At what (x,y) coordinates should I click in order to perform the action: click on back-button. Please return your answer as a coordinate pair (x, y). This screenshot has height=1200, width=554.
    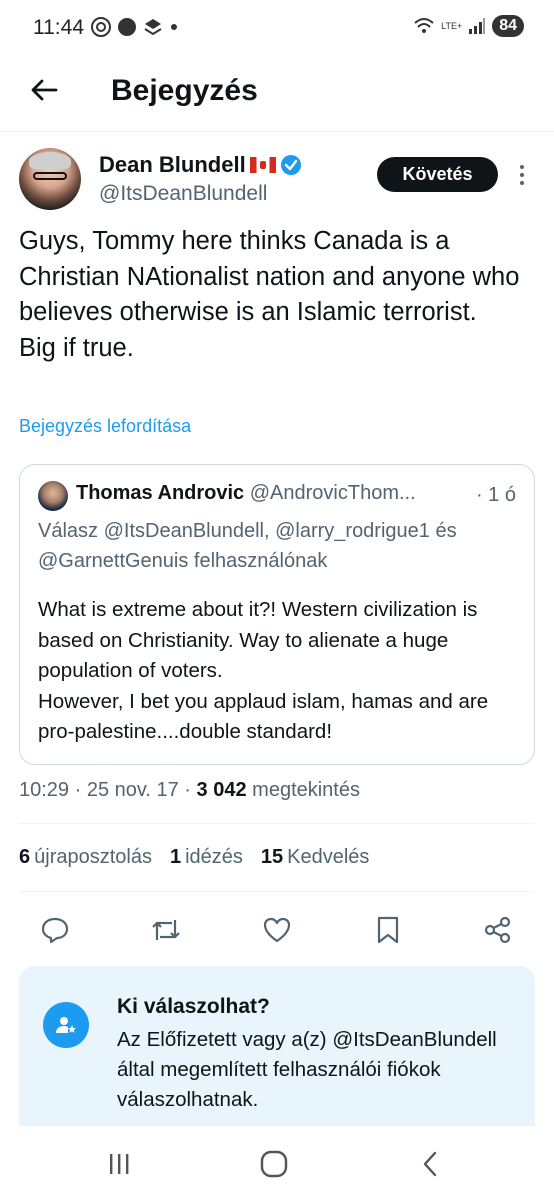
    Looking at the image, I should click on (44, 90).